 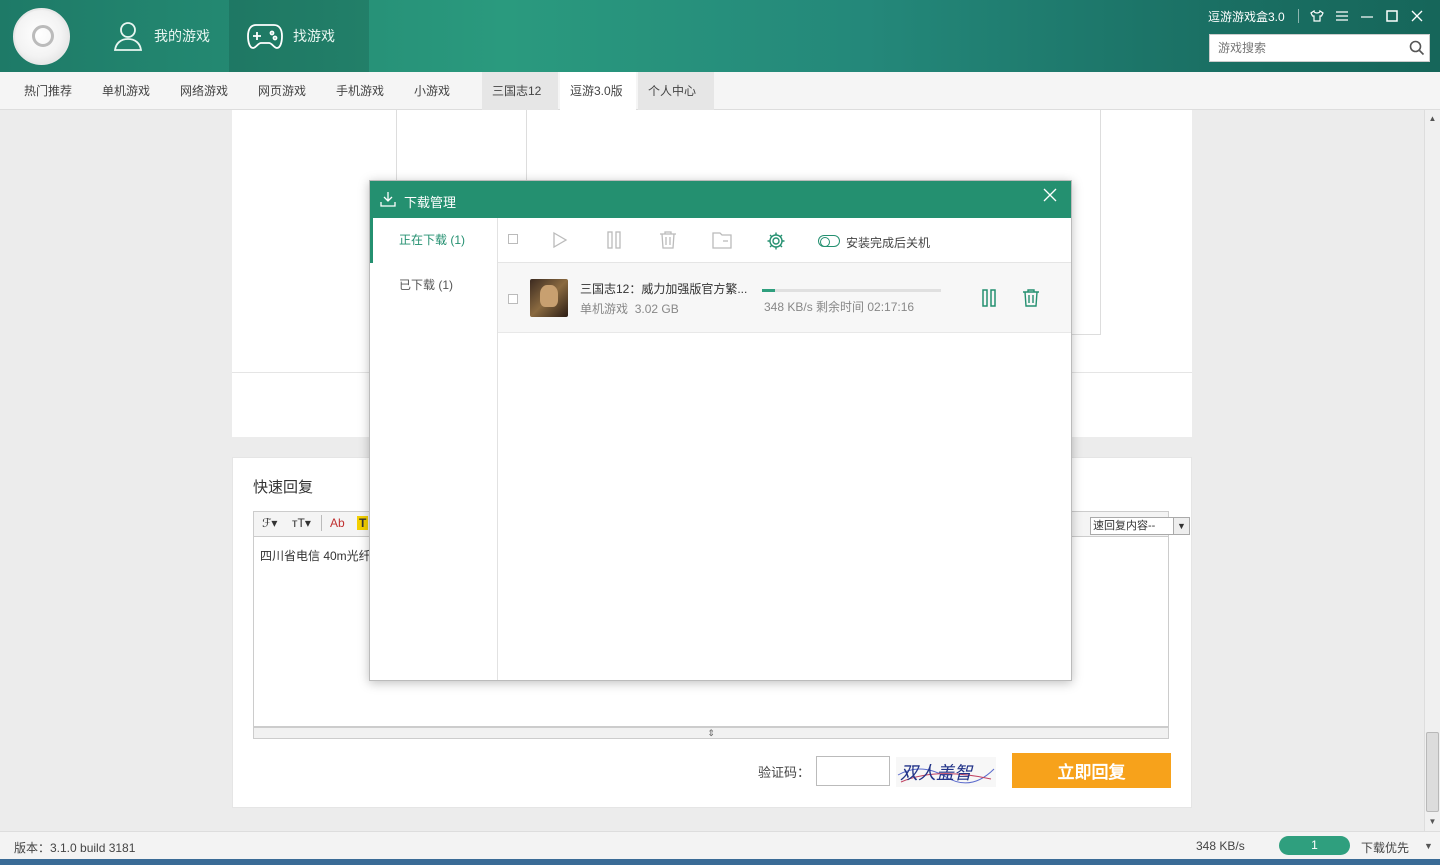 What do you see at coordinates (204, 91) in the screenshot?
I see `subnav-online: 网络游戏` at bounding box center [204, 91].